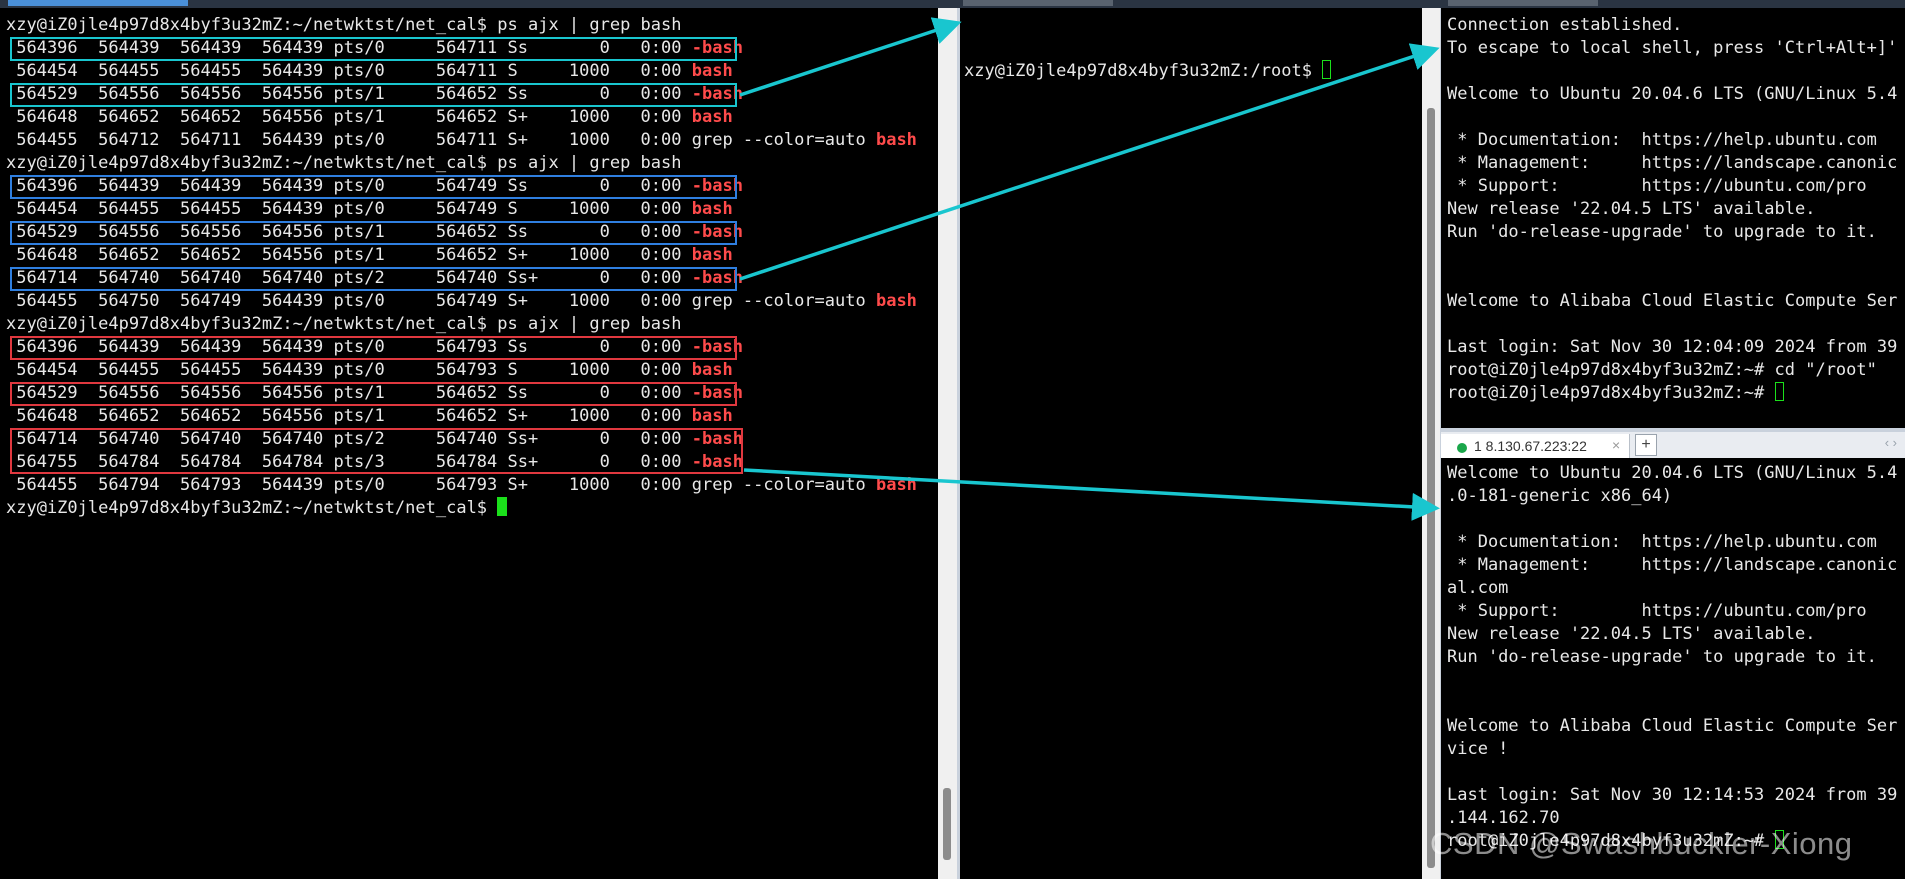 The width and height of the screenshot is (1905, 879). What do you see at coordinates (850, 57) in the screenshot?
I see `arrow-to-middle-terminal` at bounding box center [850, 57].